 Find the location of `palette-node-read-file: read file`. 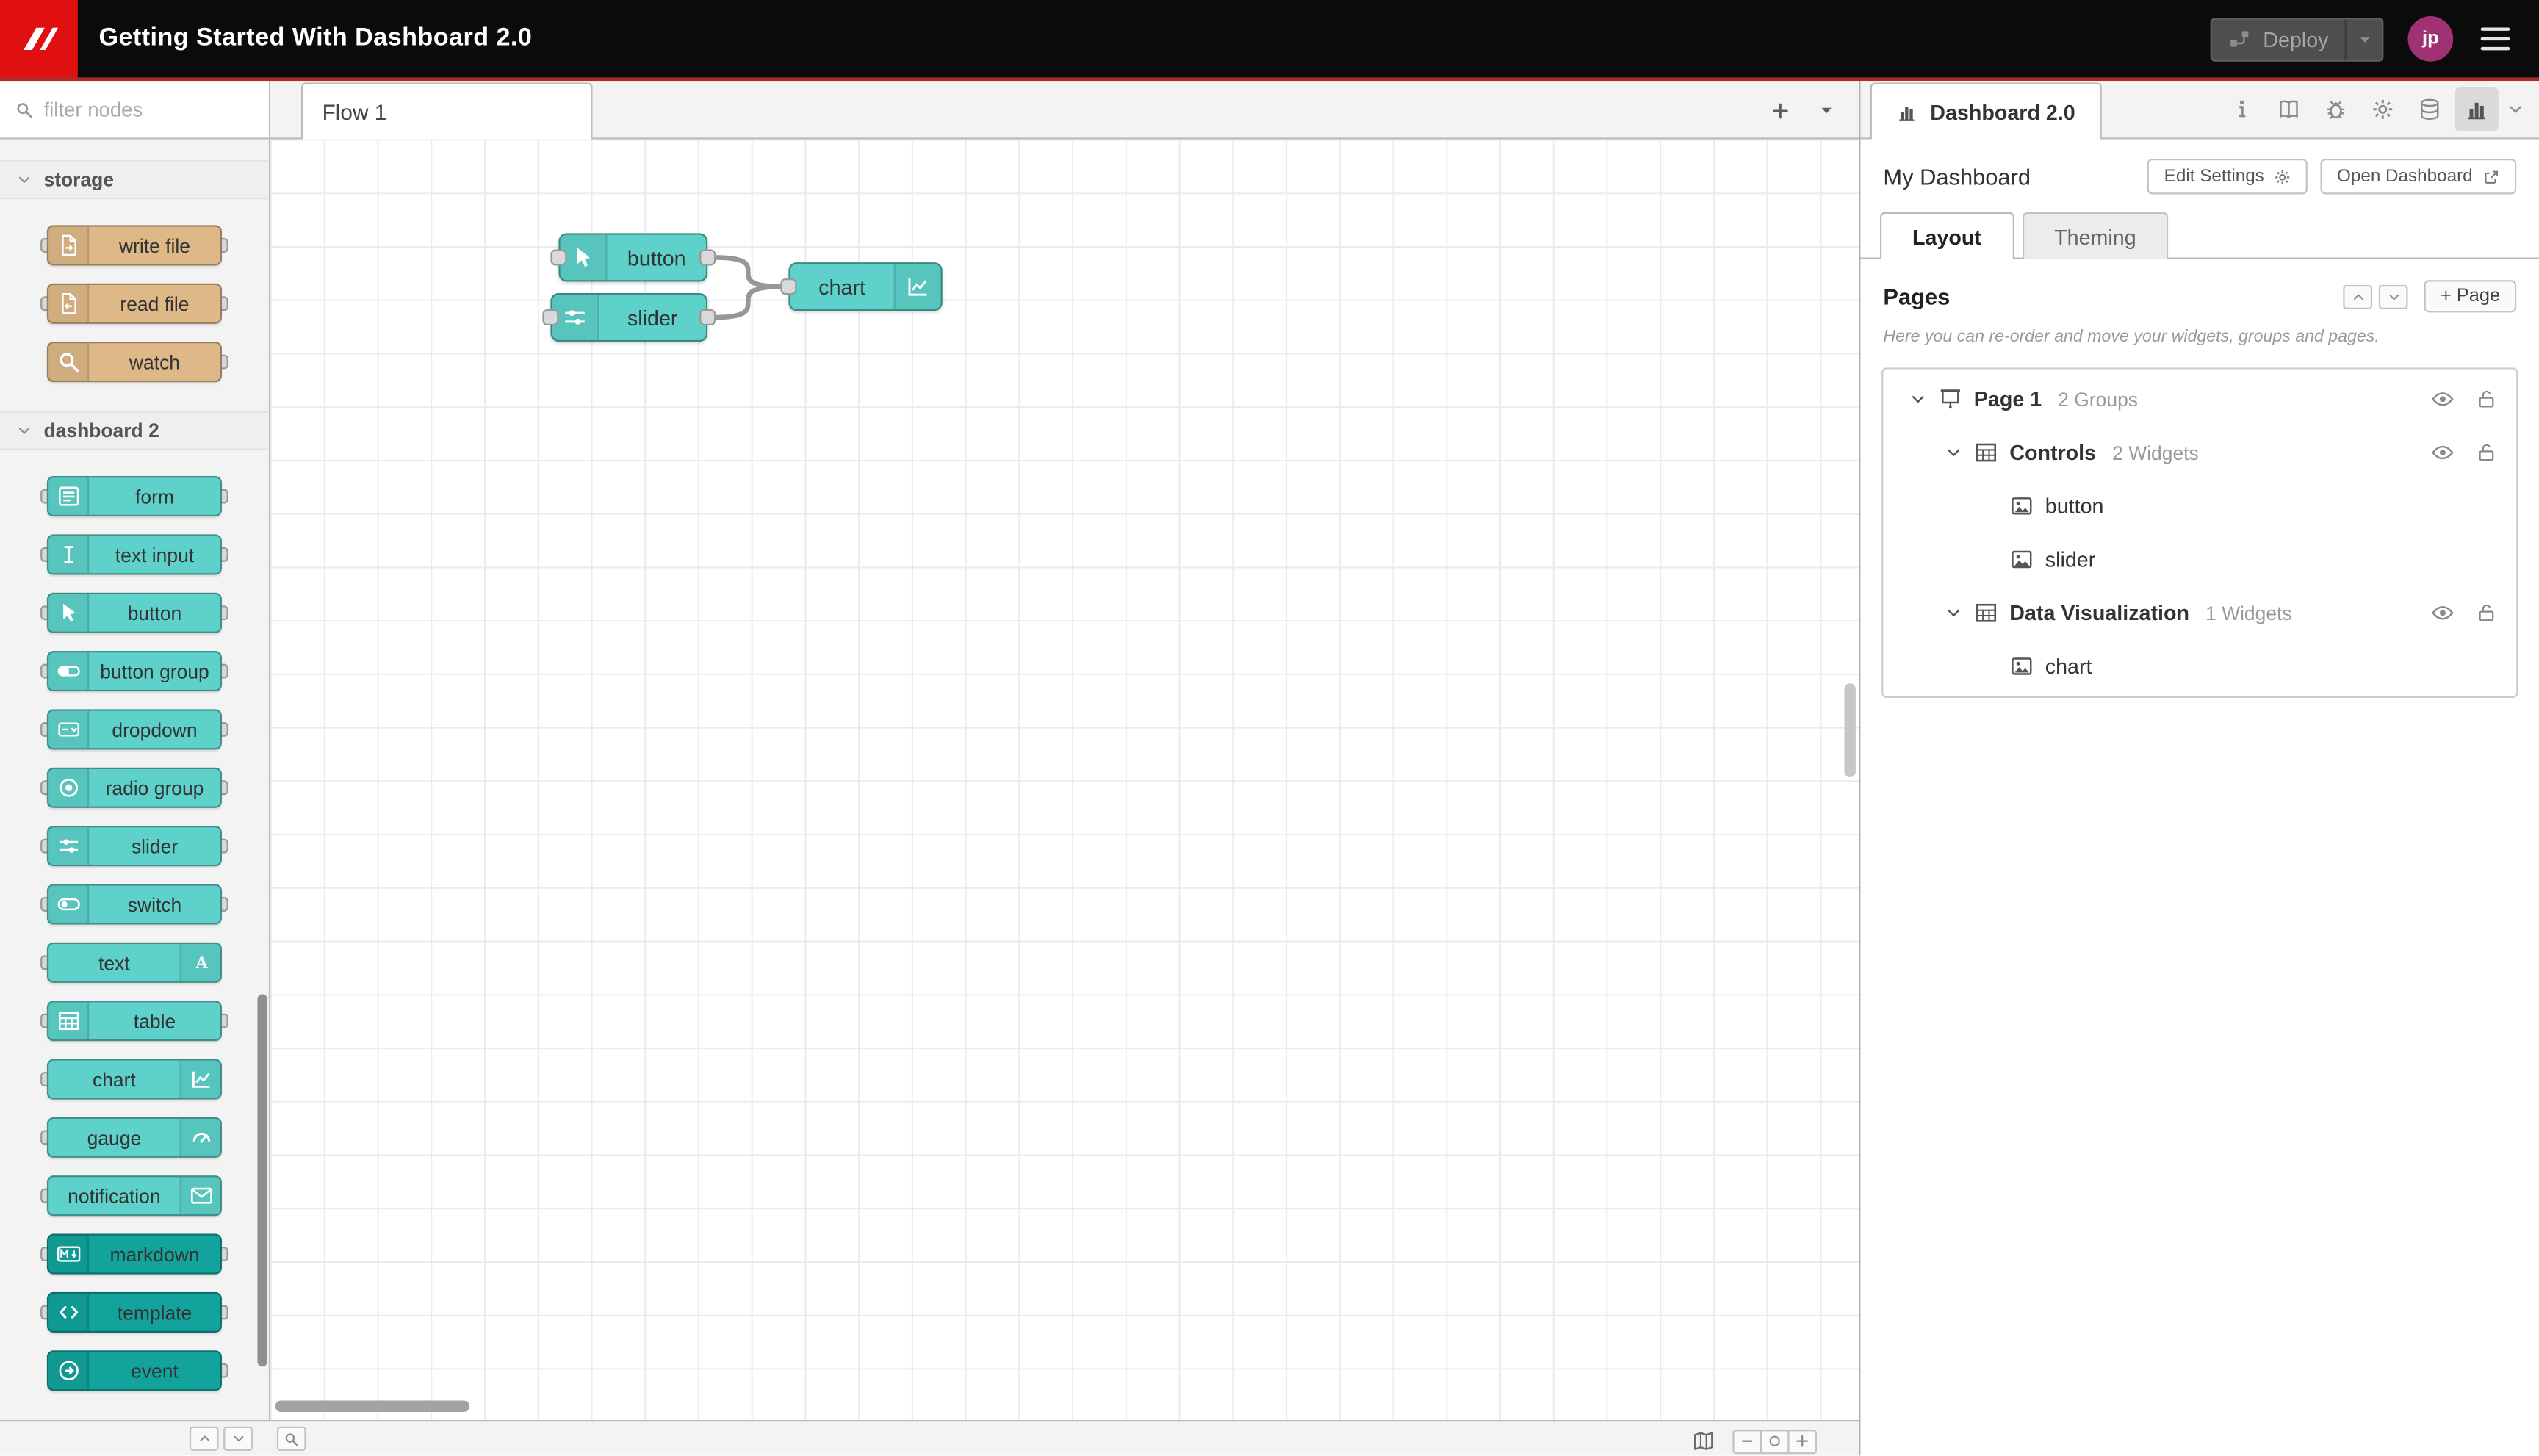

palette-node-read-file: read file is located at coordinates (134, 303).